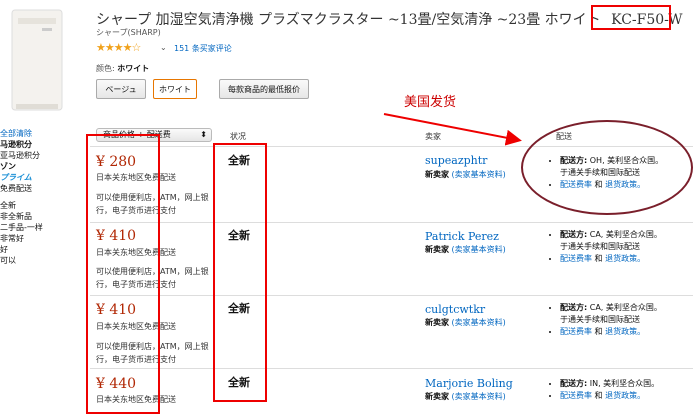 The width and height of the screenshot is (693, 420). What do you see at coordinates (30, 216) in the screenshot?
I see `sidebar-item: 非全新品` at bounding box center [30, 216].